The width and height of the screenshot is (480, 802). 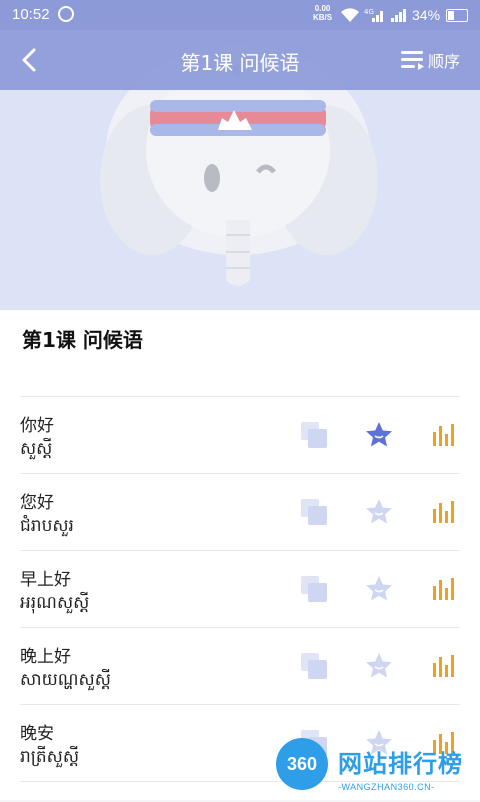 I want to click on signal-4g-icon: 4G, so click(x=373, y=15).